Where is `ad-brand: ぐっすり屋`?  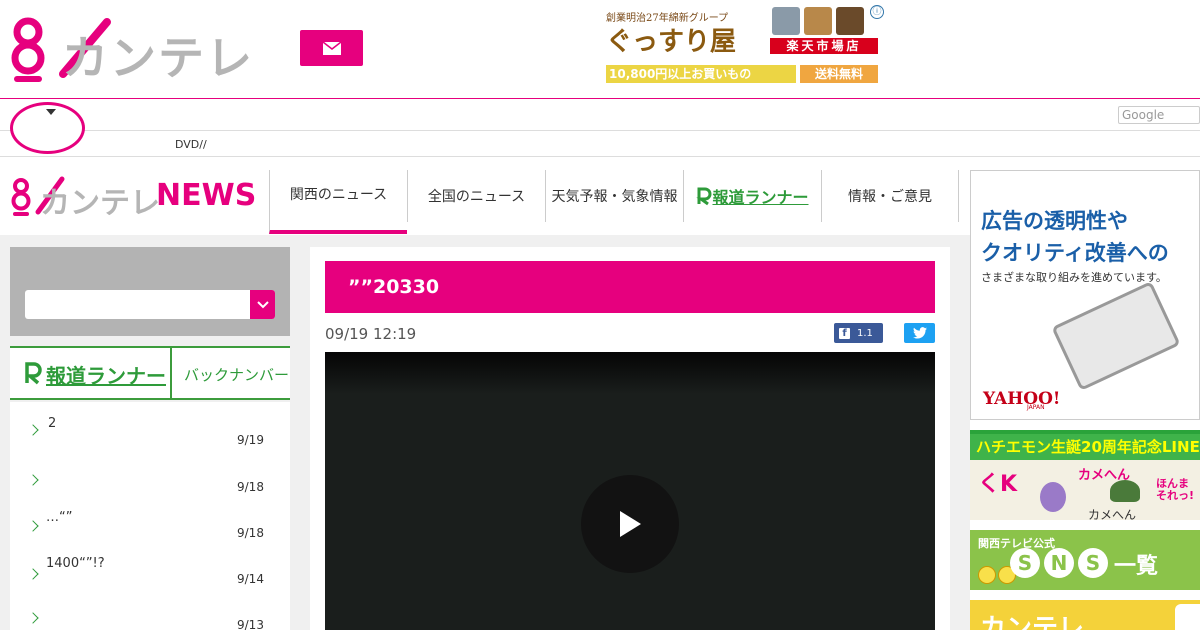
ad-brand: ぐっすり屋 is located at coordinates (671, 42).